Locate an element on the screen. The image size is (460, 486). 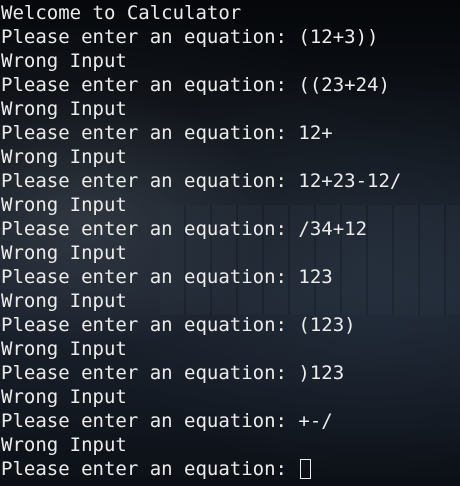
terminal-line: Please enter an equation: (12+3)) is located at coordinates (190, 37).